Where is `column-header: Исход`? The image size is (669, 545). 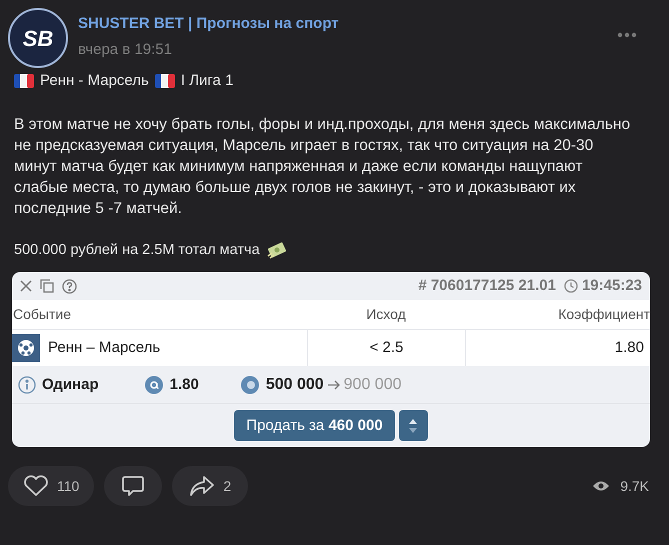 column-header: Исход is located at coordinates (386, 314).